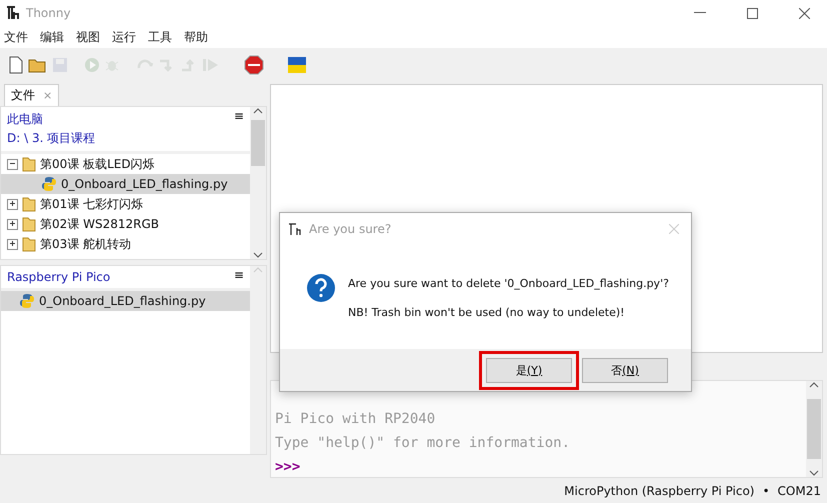  What do you see at coordinates (97, 164) in the screenshot?
I see `file-name: 第00课 板载LED闪烁` at bounding box center [97, 164].